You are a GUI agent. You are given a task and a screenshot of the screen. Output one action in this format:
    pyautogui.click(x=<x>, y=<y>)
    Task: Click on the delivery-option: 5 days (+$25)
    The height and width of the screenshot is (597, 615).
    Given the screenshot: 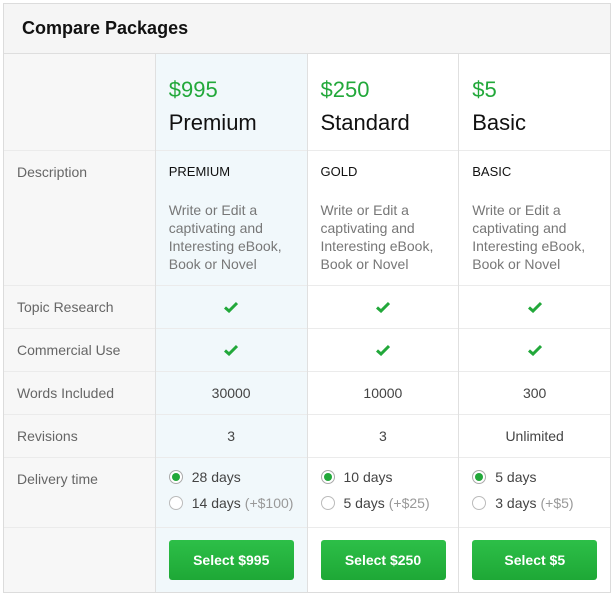 What is the action you would take?
    pyautogui.click(x=375, y=503)
    